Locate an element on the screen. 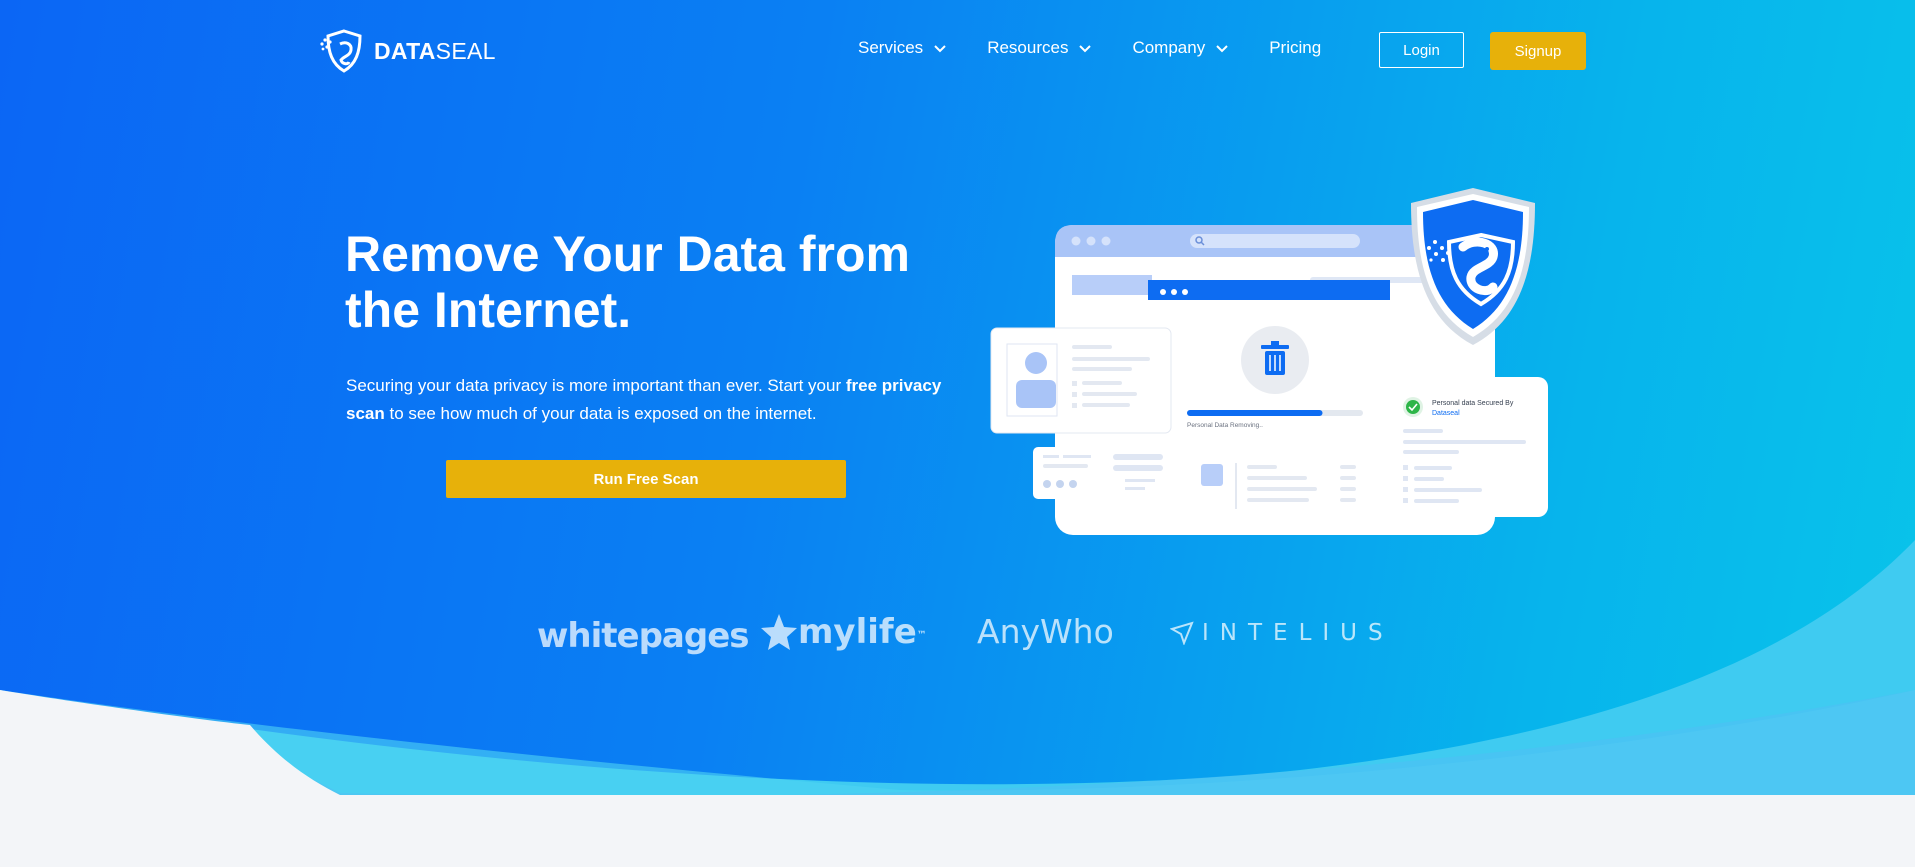  secured-title: Personal data Secured By is located at coordinates (1473, 403).